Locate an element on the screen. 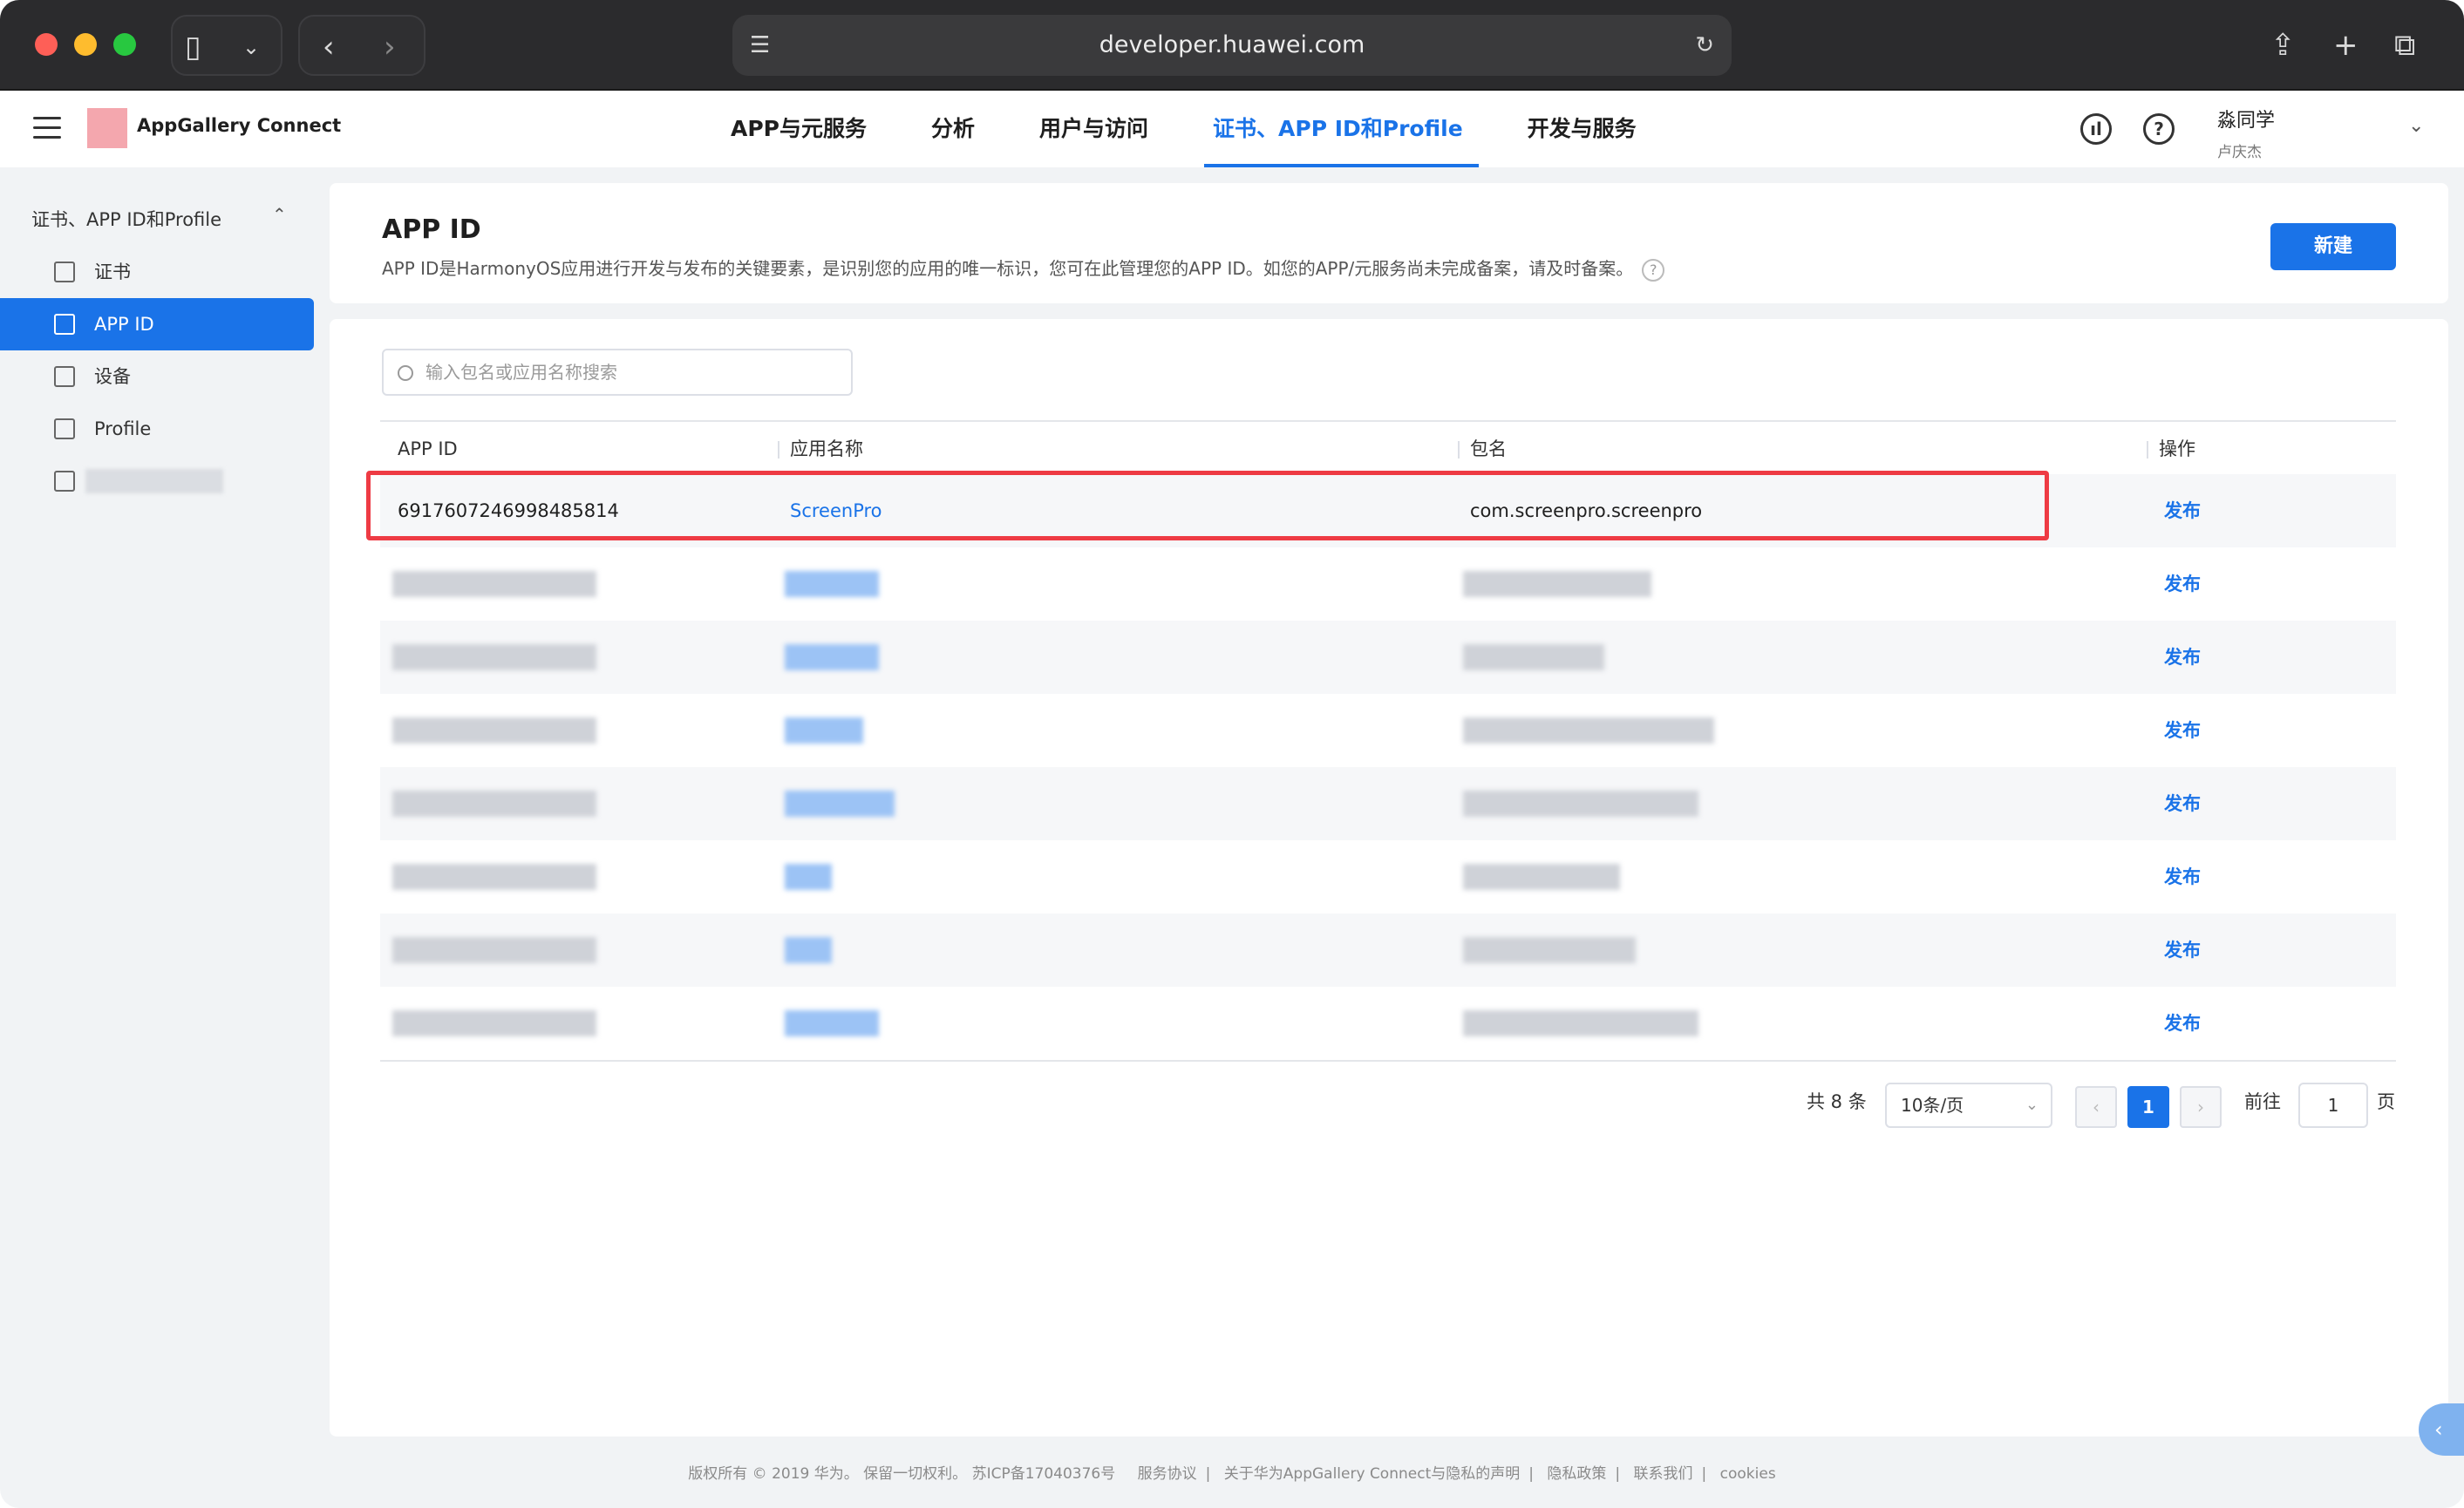 Image resolution: width=2464 pixels, height=1508 pixels. nav-certificates: 证书、APP ID和Profile is located at coordinates (1338, 129).